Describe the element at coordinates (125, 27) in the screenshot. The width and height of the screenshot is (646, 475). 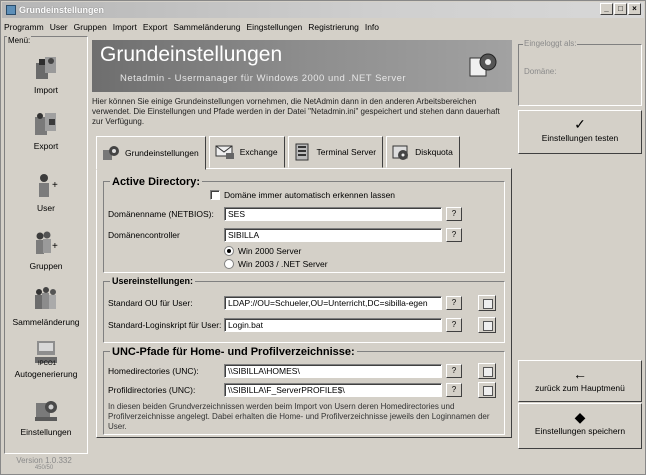
I see `menu-import: Import` at that location.